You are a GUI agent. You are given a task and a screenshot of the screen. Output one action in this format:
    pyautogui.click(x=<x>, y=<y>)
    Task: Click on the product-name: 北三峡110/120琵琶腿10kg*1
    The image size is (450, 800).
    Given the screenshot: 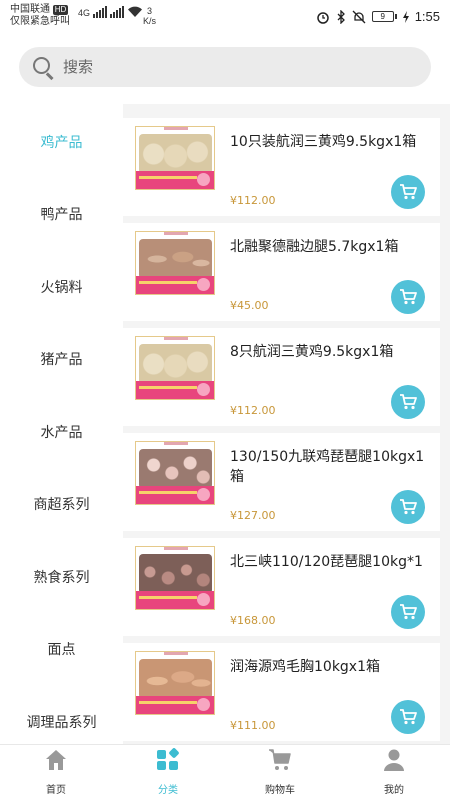 What is the action you would take?
    pyautogui.click(x=326, y=562)
    